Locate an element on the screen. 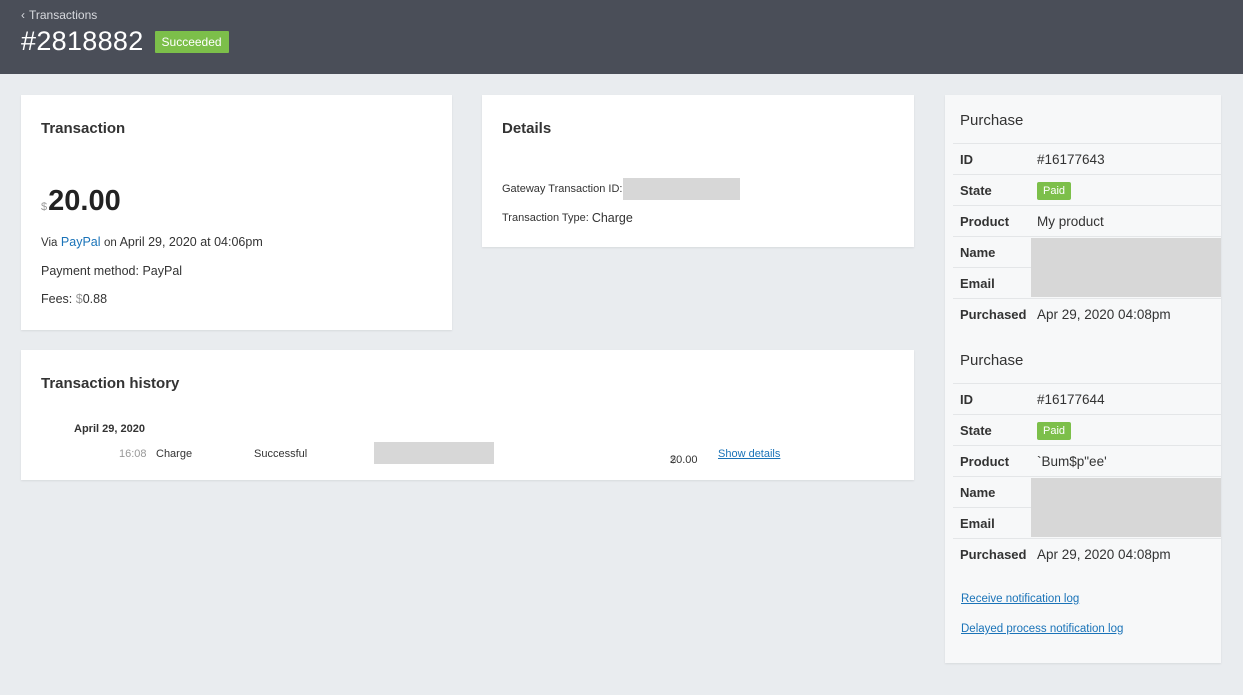 The height and width of the screenshot is (695, 1243). purchase-product-row: Product `Bum$p"ee' is located at coordinates (1087, 460).